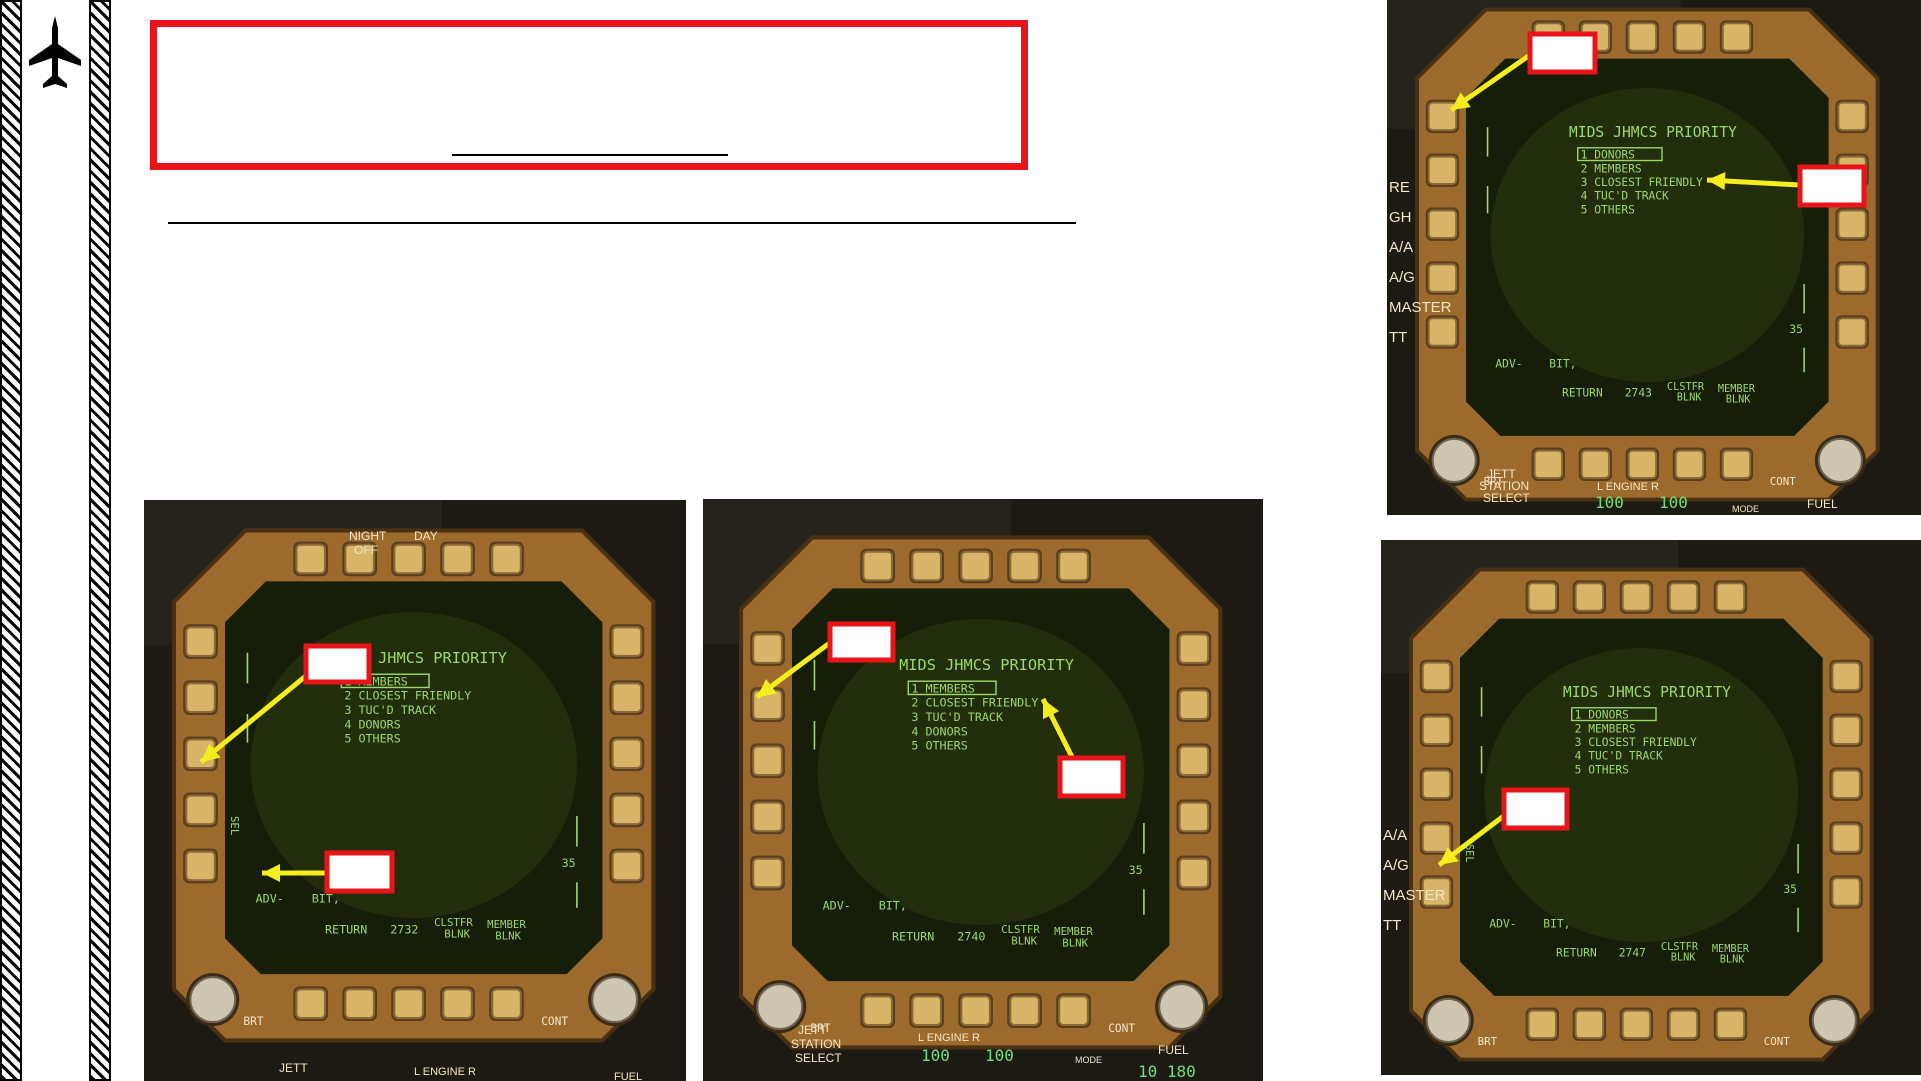  What do you see at coordinates (253, 1021) in the screenshot?
I see `brt-label: BRT` at bounding box center [253, 1021].